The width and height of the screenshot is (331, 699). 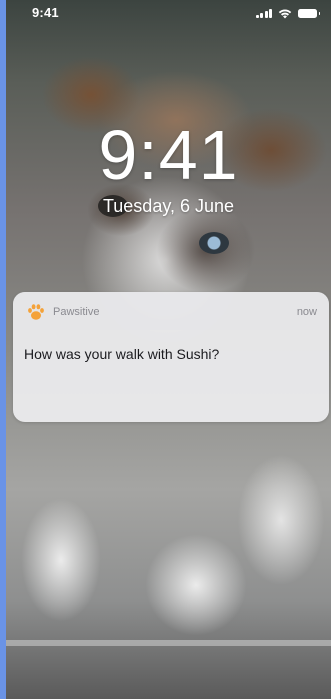 I want to click on cellular-signal-icon, so click(x=263, y=13).